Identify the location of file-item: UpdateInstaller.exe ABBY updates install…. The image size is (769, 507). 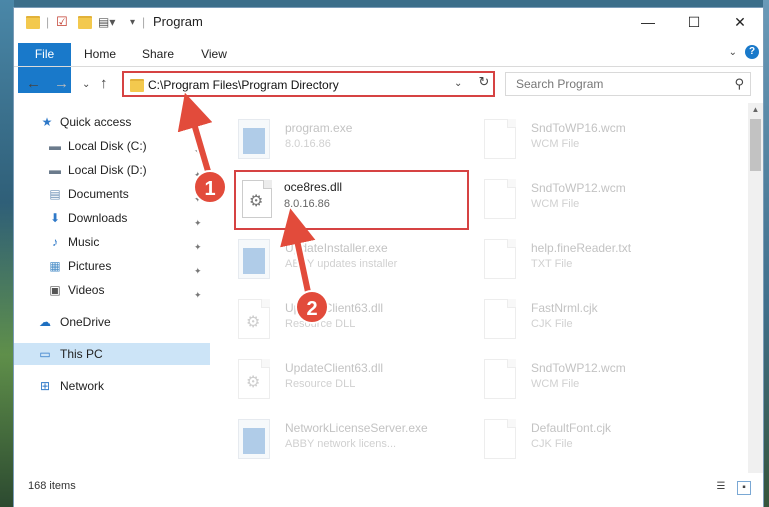
(353, 262).